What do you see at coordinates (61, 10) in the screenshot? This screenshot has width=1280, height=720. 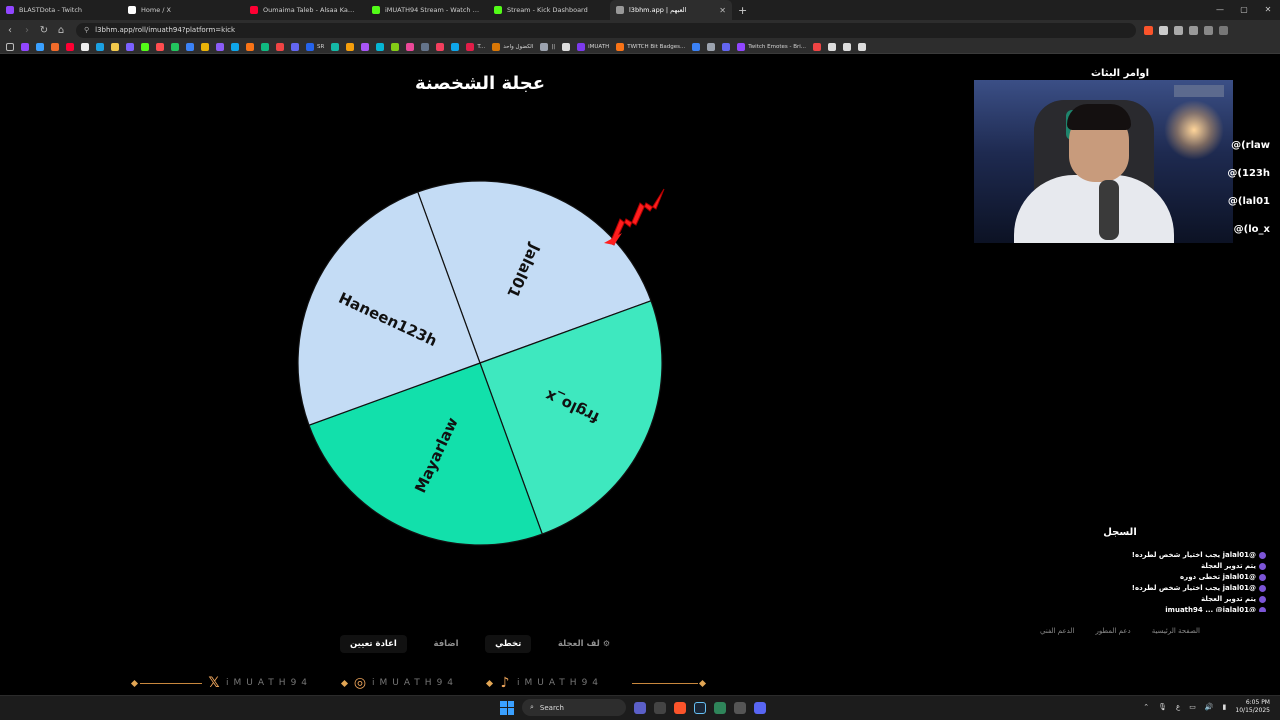 I see `browser-tab: BLASTDota - Twitch` at bounding box center [61, 10].